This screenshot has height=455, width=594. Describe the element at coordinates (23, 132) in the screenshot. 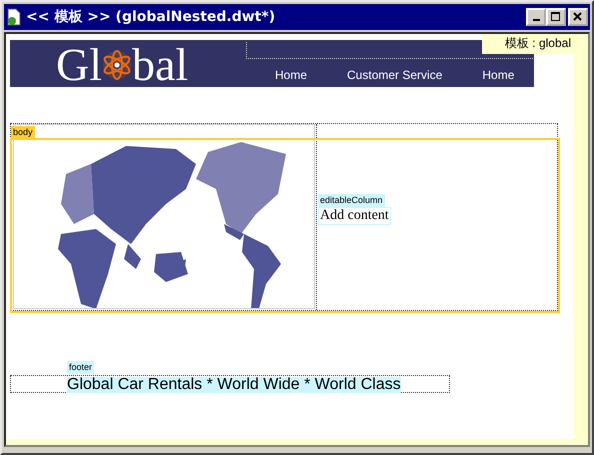

I see `region-tag: body` at that location.